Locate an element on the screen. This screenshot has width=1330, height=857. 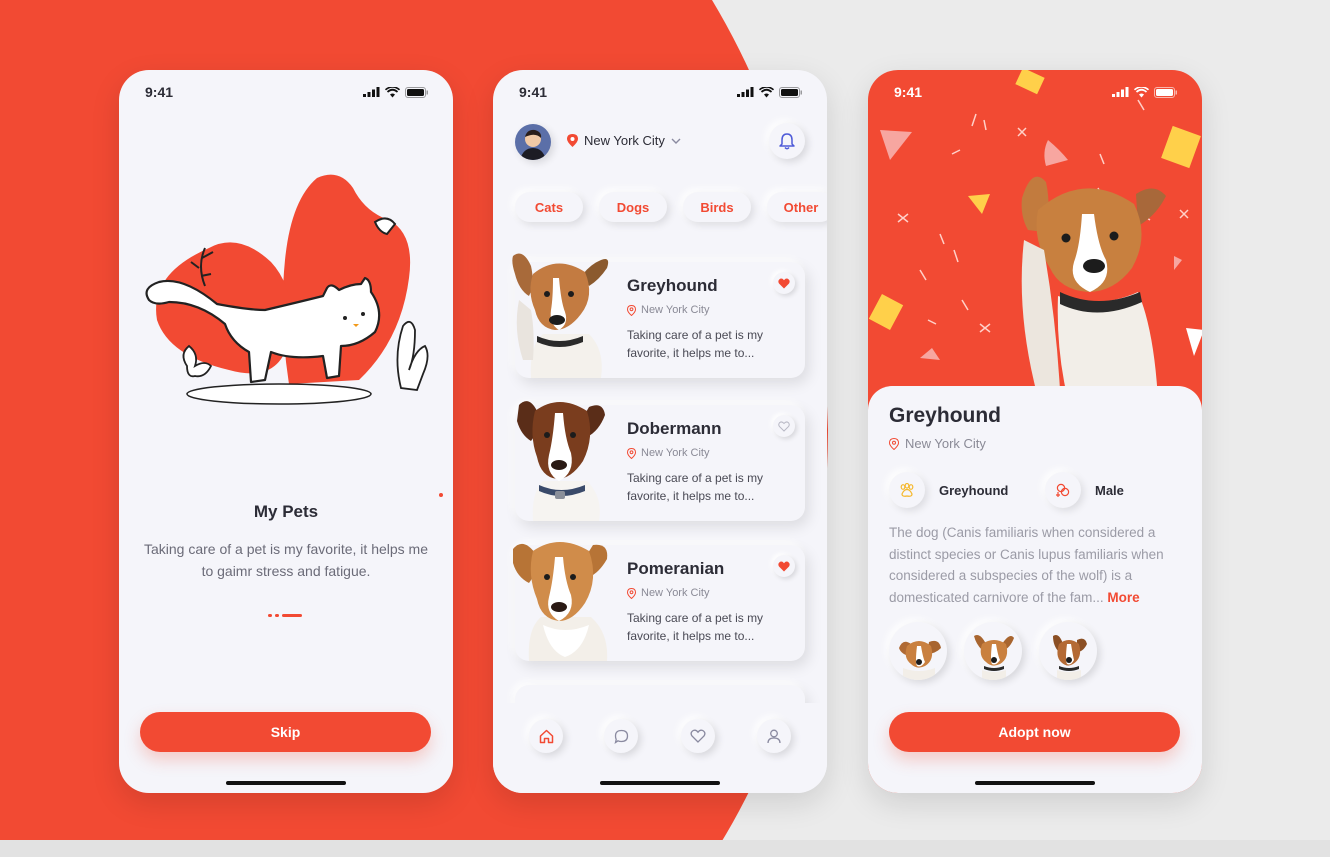
chevron-down-icon is located at coordinates (676, 141).